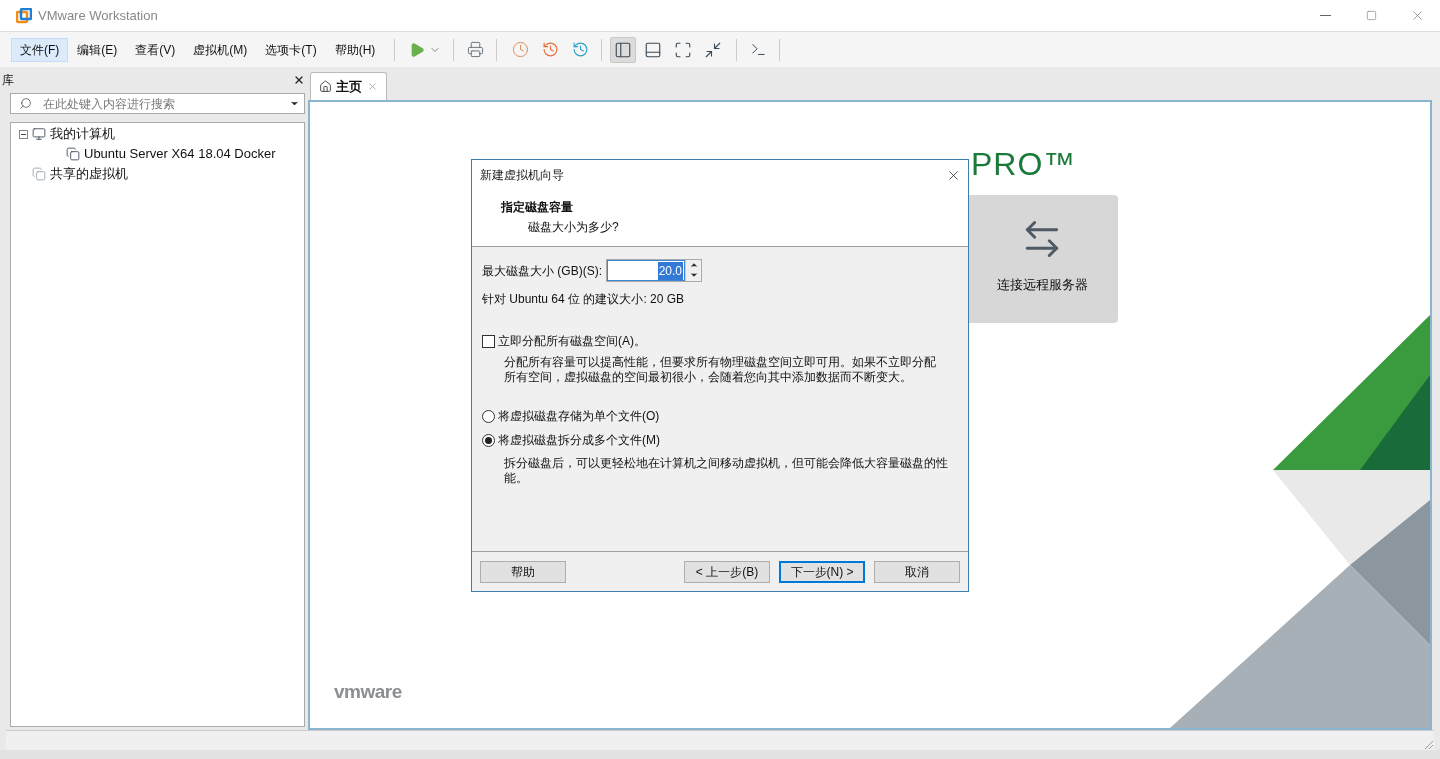 This screenshot has width=1440, height=759. Describe the element at coordinates (653, 49) in the screenshot. I see `bottom-panel-icon` at that location.